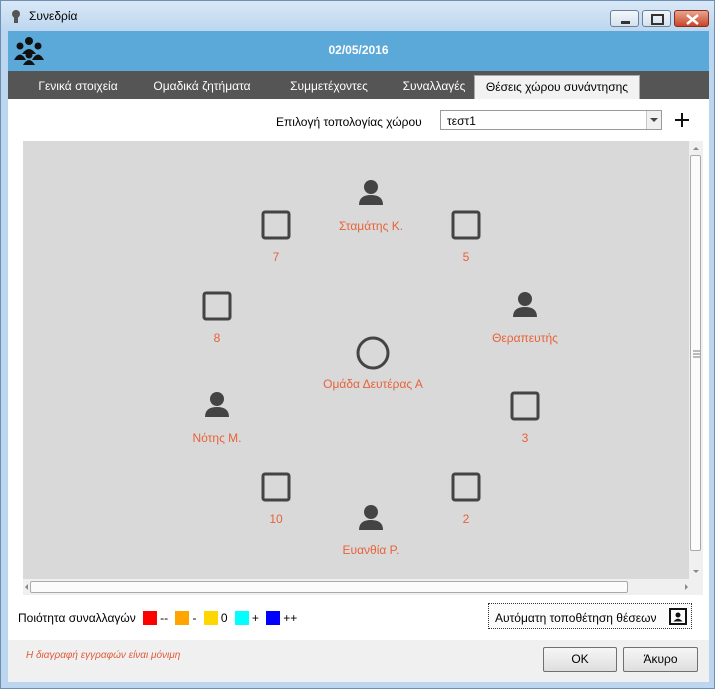 Image resolution: width=715 pixels, height=689 pixels. Describe the element at coordinates (557, 87) in the screenshot. I see `tab-meeting-positions: Θέσεις χώρου συνάντησης` at that location.